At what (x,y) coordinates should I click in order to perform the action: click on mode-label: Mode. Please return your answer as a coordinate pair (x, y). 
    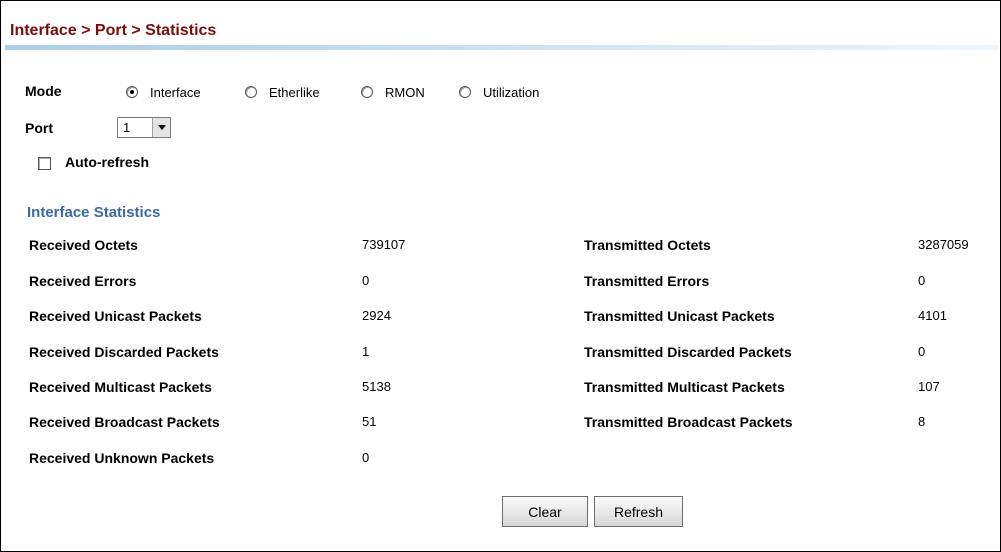
    Looking at the image, I should click on (43, 91).